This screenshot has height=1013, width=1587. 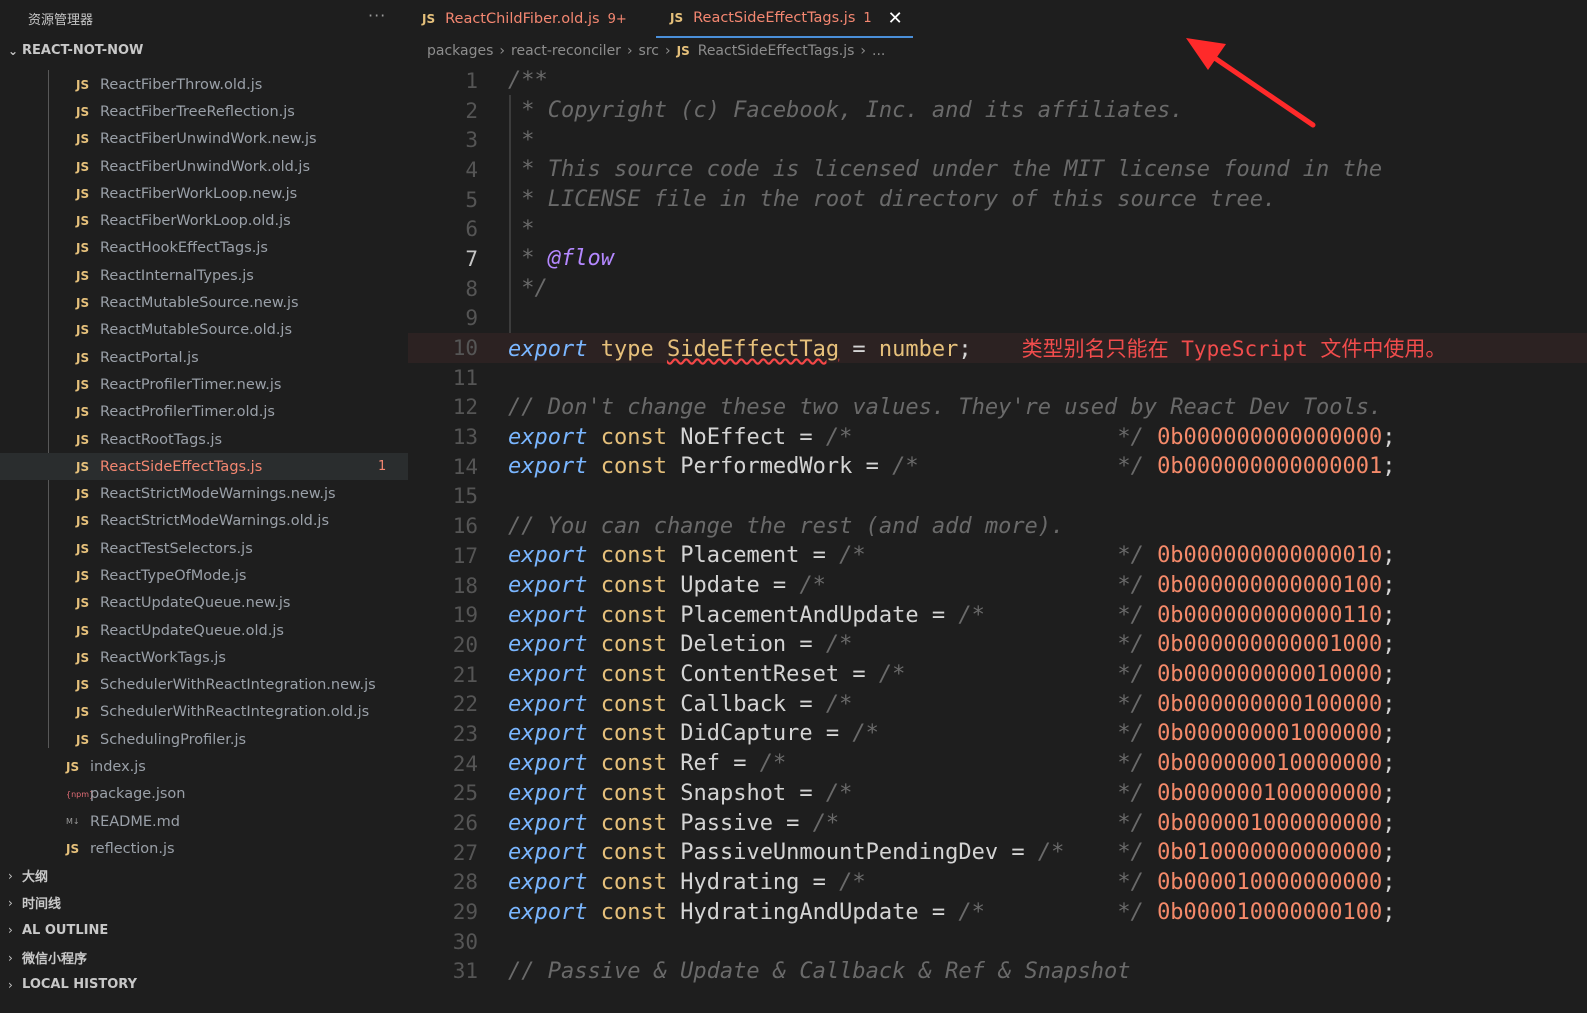 What do you see at coordinates (377, 15) in the screenshot?
I see `more-actions-icon: ···` at bounding box center [377, 15].